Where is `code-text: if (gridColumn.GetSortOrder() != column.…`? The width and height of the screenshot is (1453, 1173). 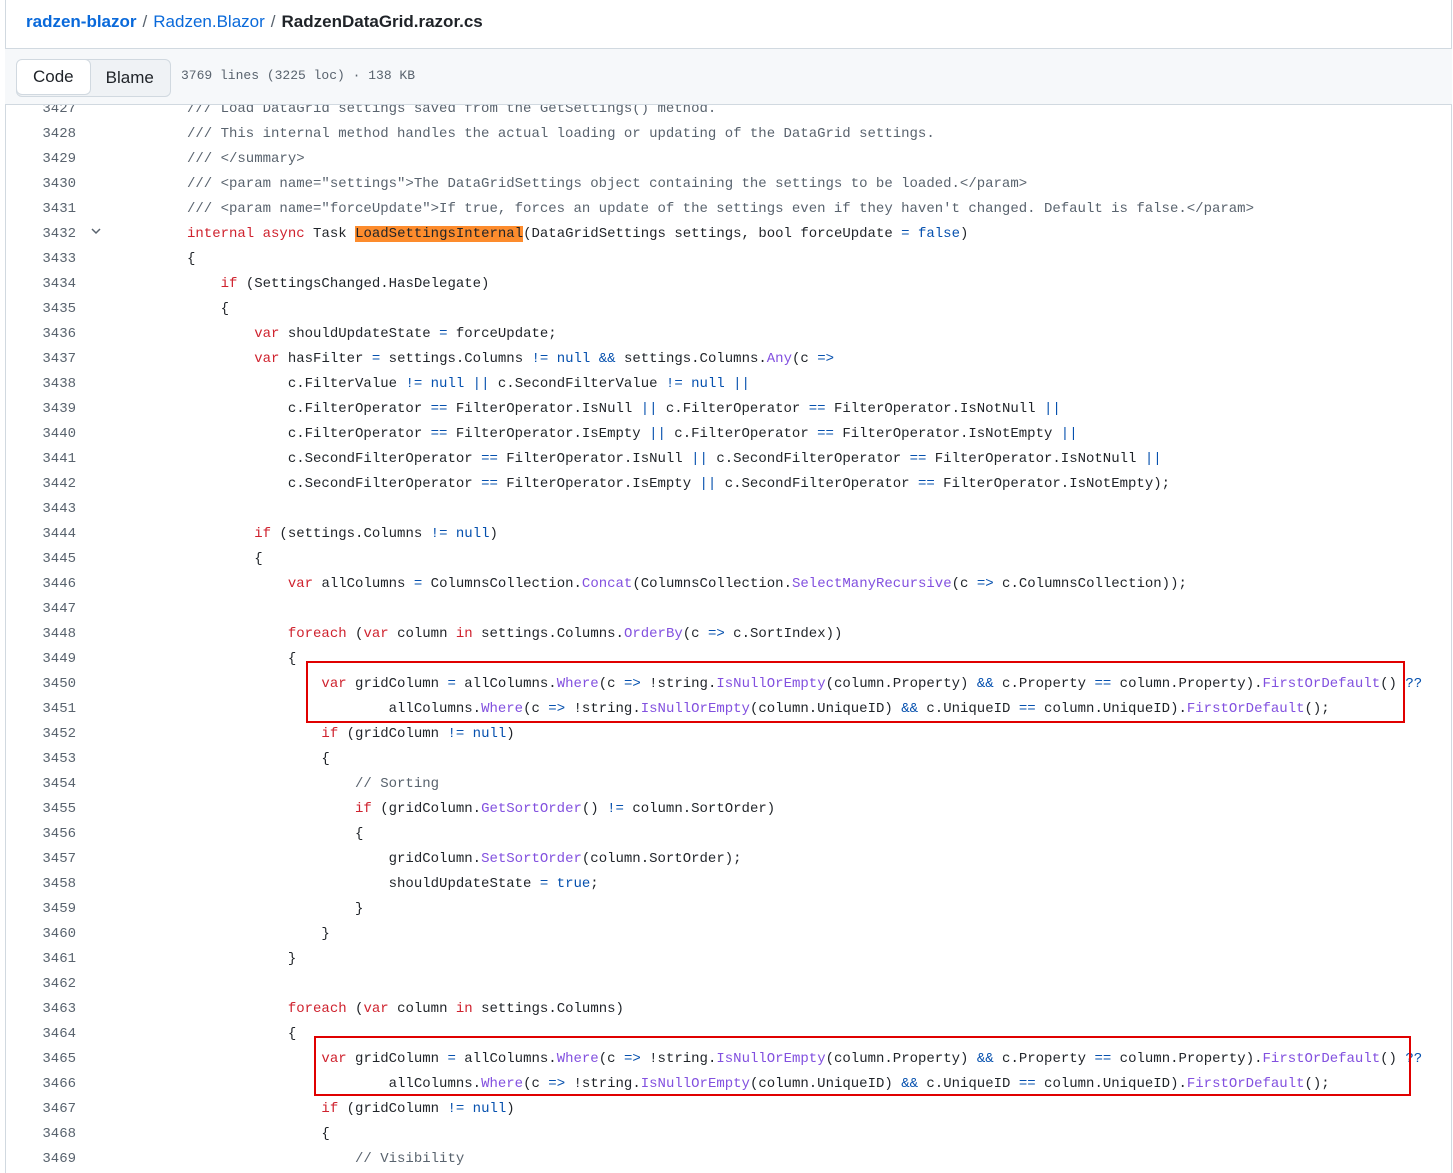 code-text: if (gridColumn.GetSortOrder() != column.… is located at coordinates (481, 809).